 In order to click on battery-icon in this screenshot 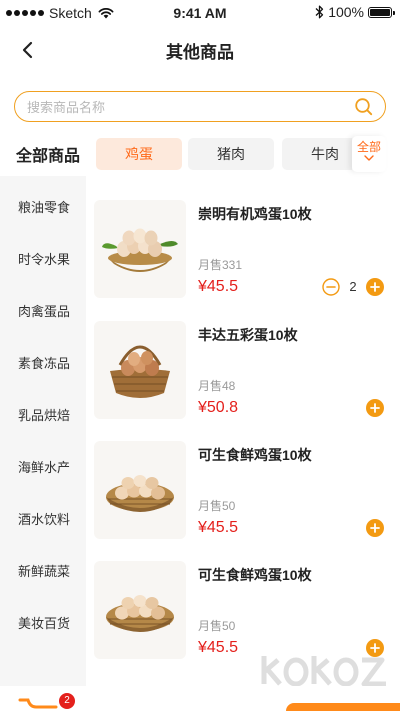, I will do `click(381, 12)`.